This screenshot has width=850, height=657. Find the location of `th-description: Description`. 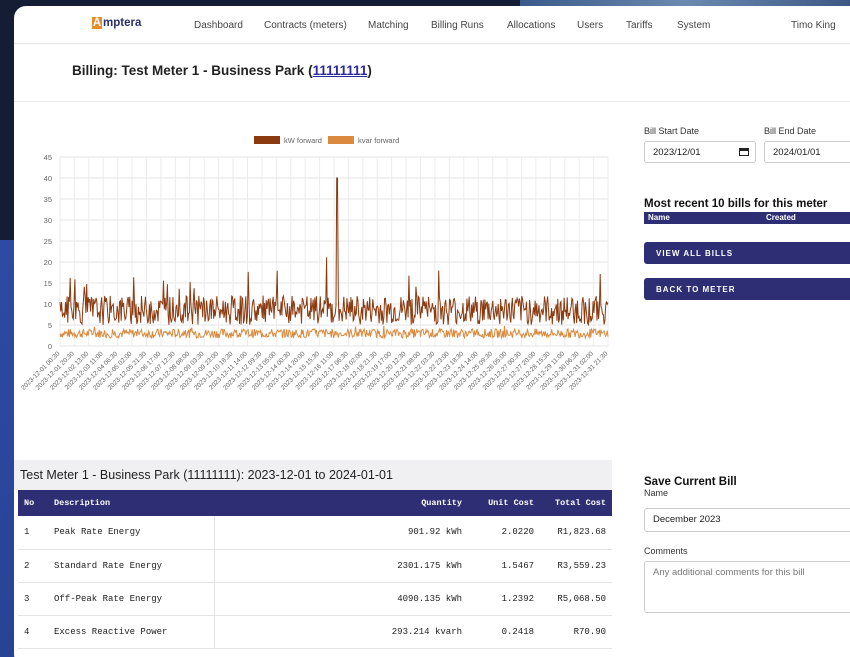

th-description: Description is located at coordinates (131, 503).